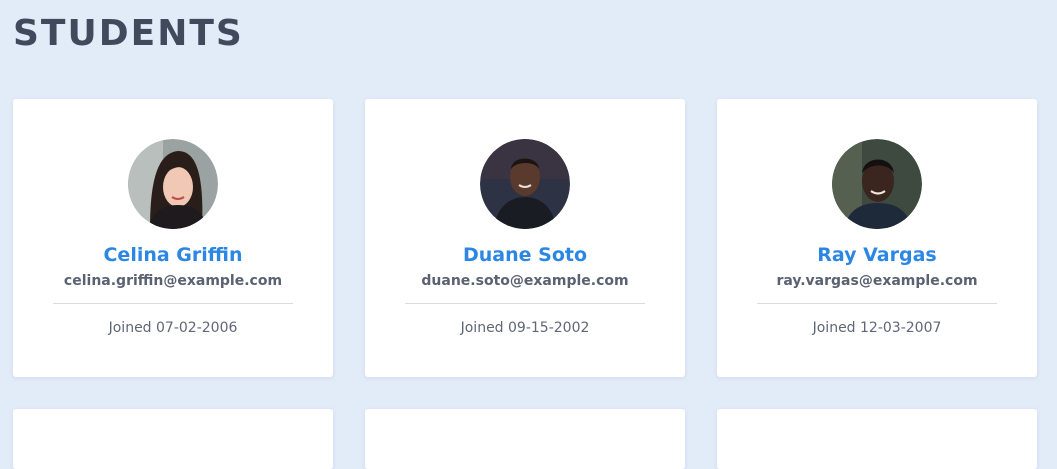 The width and height of the screenshot is (1057, 469). What do you see at coordinates (525, 255) in the screenshot?
I see `student-name: Duane Soto` at bounding box center [525, 255].